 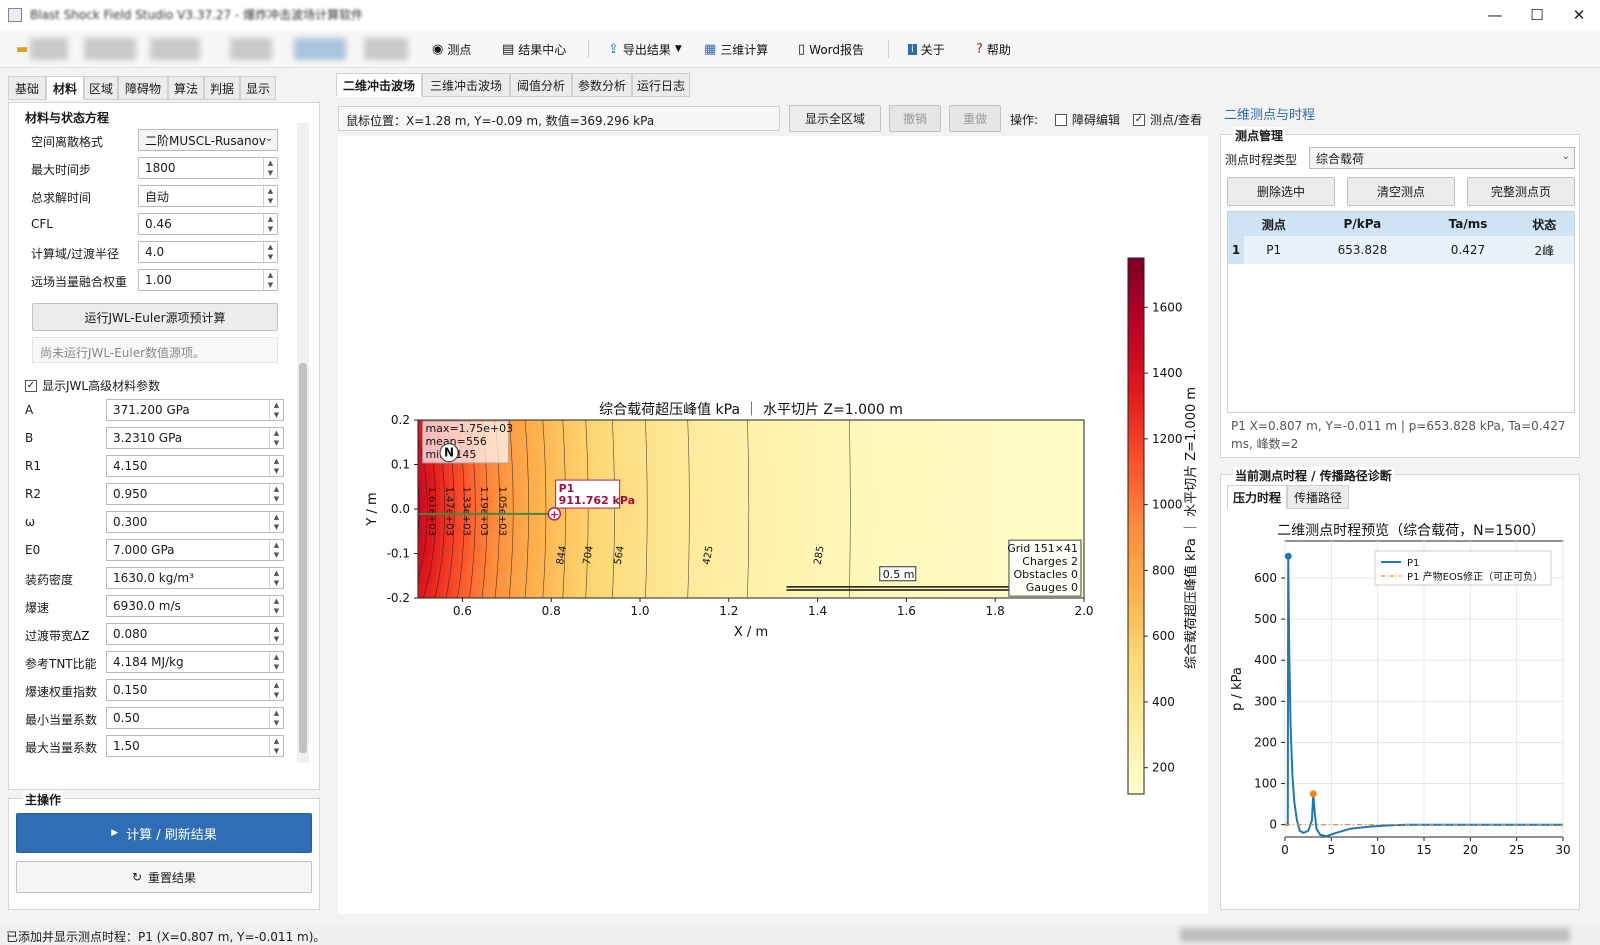 I want to click on reset-results-button: ↻ 重置结果, so click(x=164, y=877).